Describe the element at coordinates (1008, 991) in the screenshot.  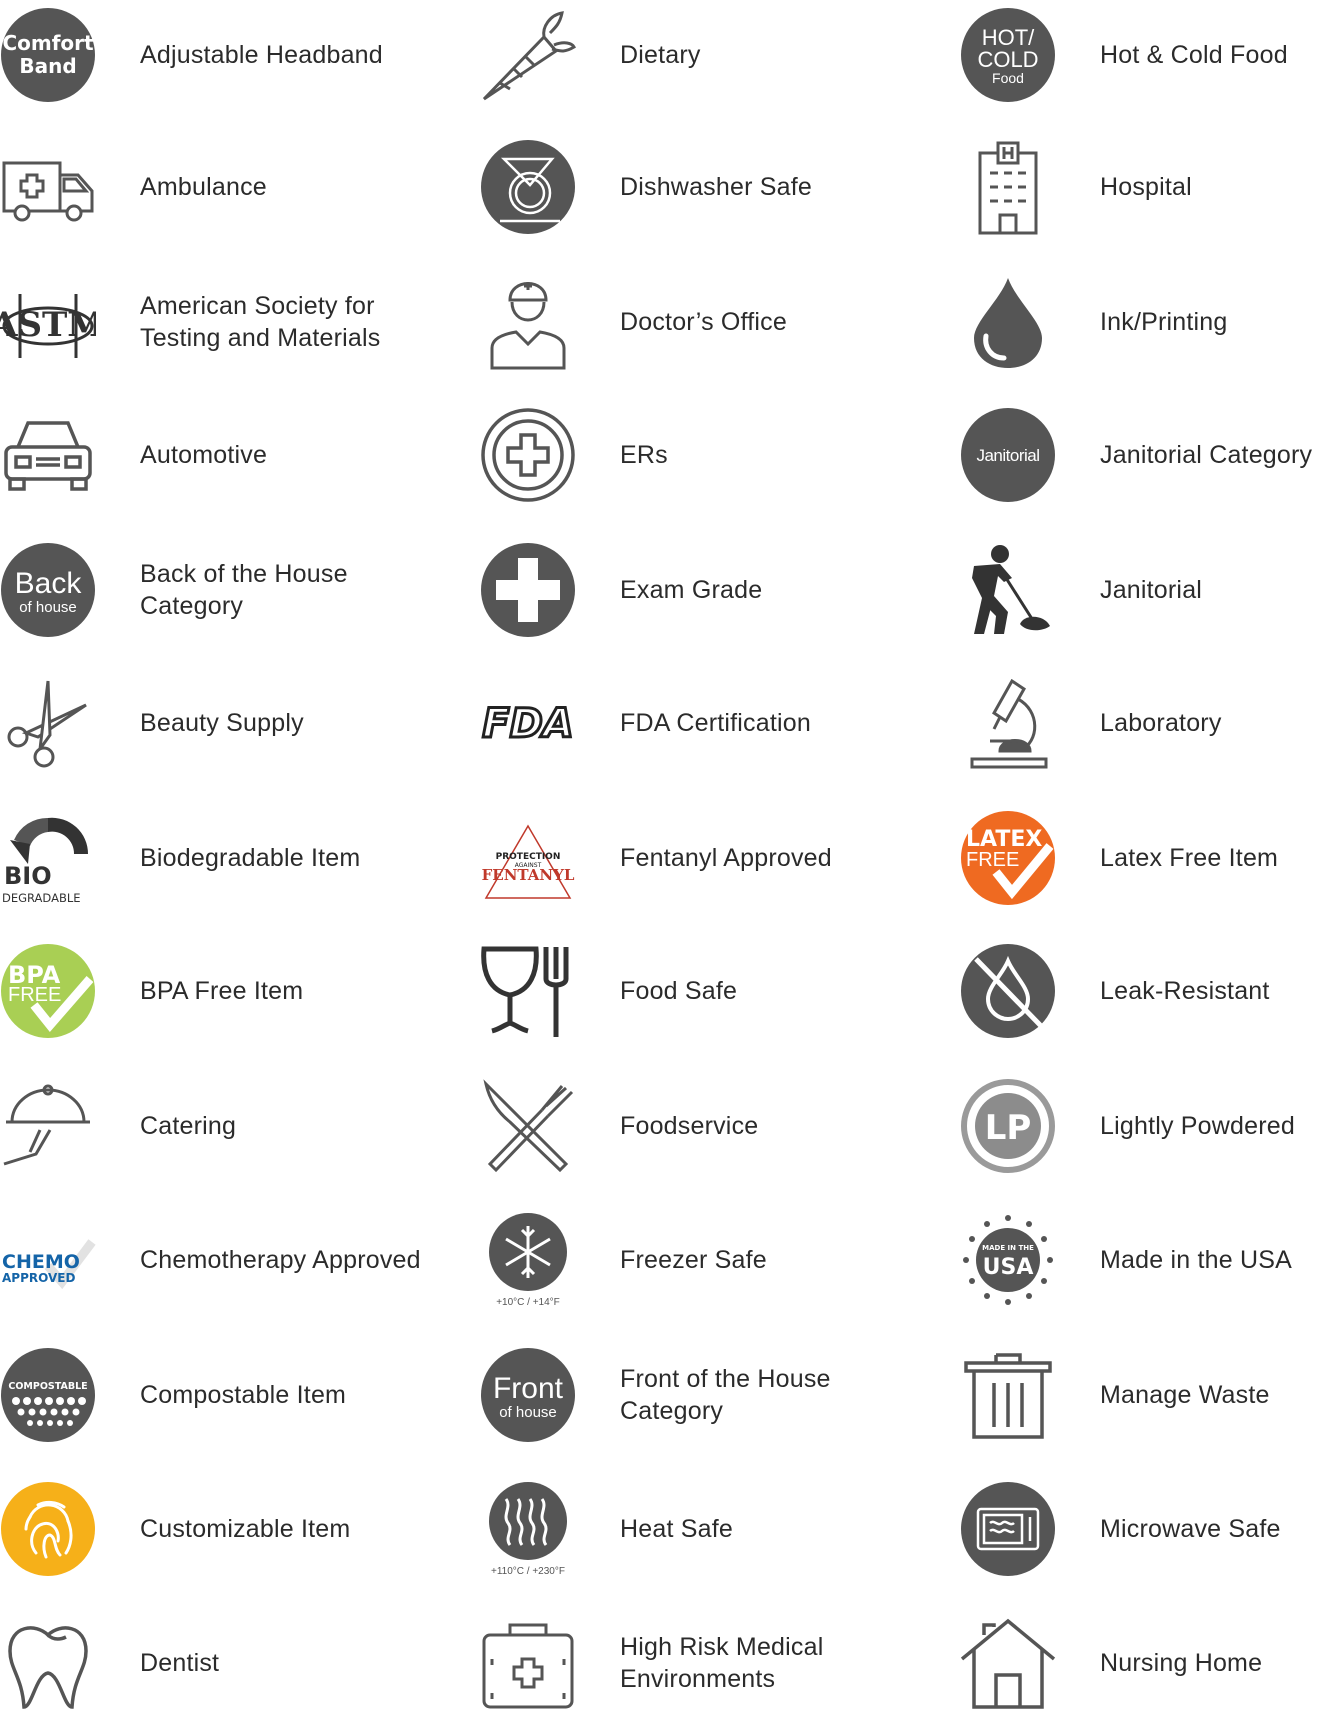
I see `leak-resistant-icon` at that location.